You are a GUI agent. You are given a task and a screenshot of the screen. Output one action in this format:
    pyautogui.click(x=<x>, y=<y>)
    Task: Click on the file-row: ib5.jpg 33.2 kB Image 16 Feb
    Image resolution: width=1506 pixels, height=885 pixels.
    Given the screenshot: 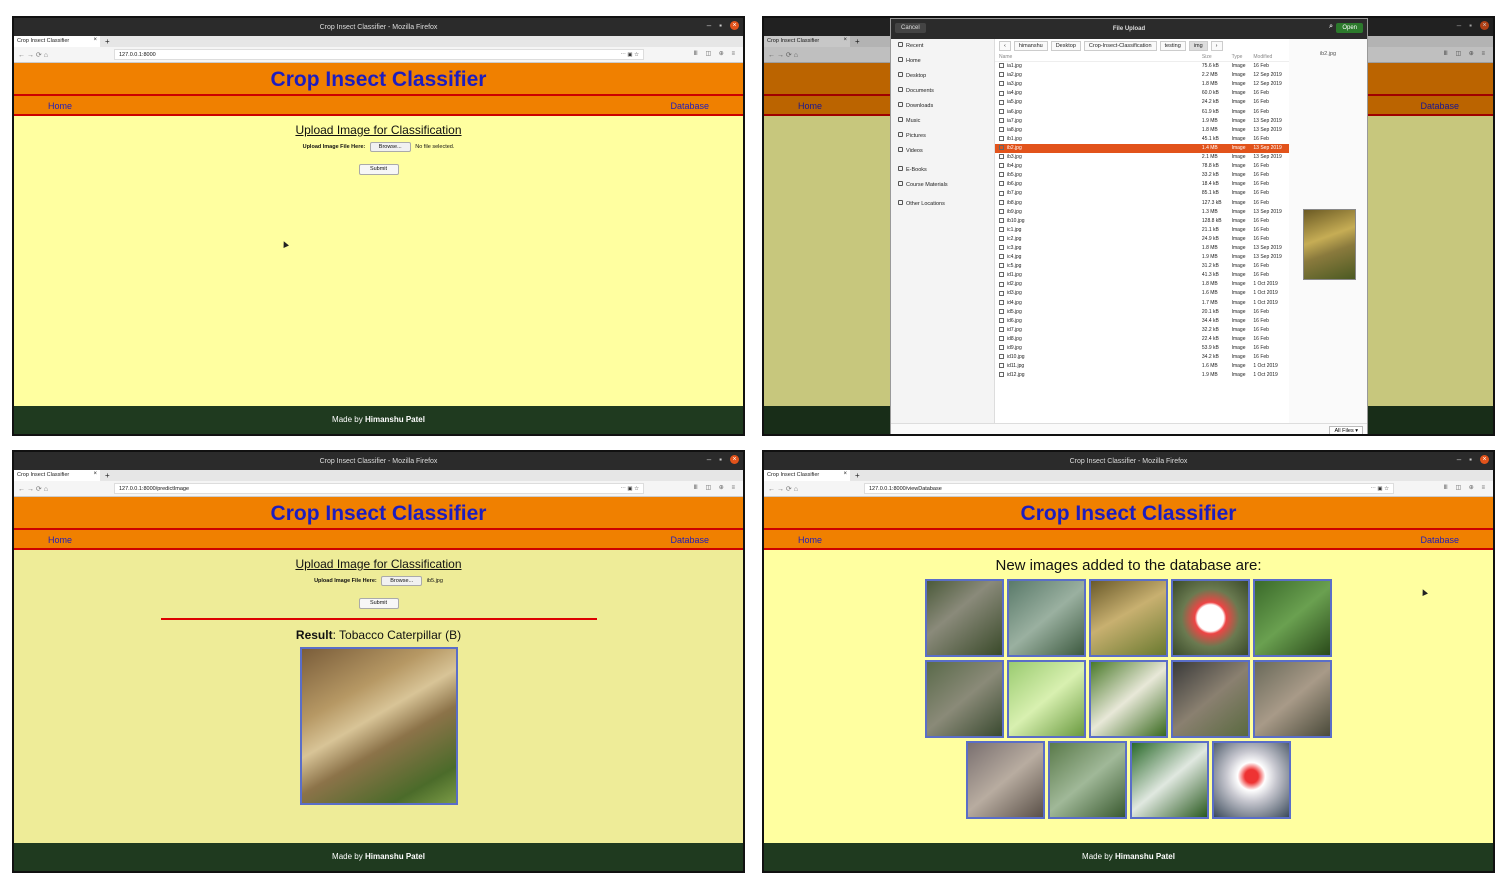 What is the action you would take?
    pyautogui.click(x=1142, y=175)
    